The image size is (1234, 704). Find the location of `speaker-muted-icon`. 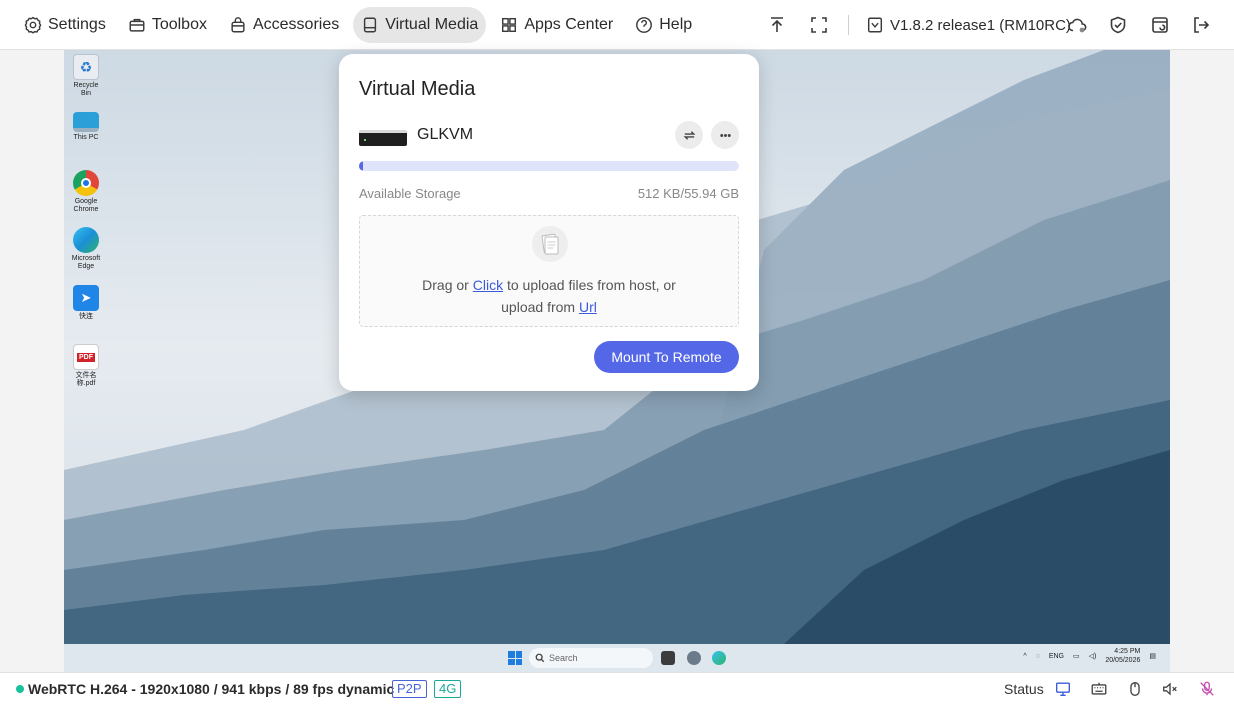

speaker-muted-icon is located at coordinates (1170, 689).